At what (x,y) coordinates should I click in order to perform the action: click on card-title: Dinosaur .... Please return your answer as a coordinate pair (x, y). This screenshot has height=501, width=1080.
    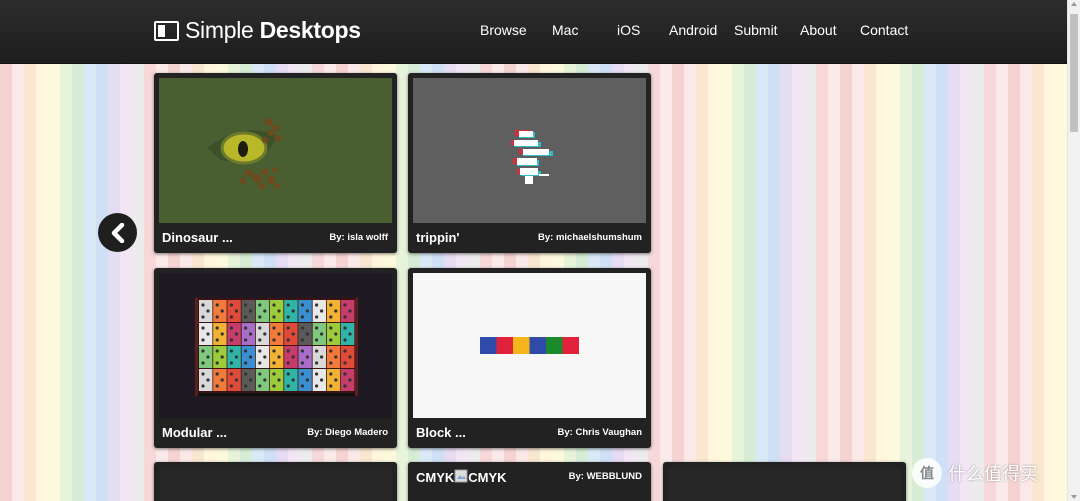
    Looking at the image, I should click on (197, 237).